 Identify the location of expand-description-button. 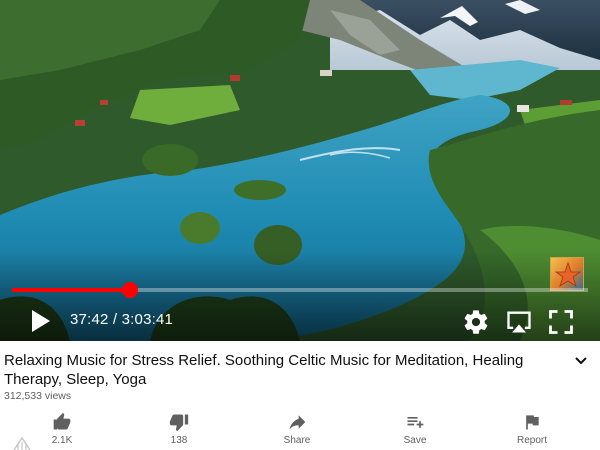
(581, 361).